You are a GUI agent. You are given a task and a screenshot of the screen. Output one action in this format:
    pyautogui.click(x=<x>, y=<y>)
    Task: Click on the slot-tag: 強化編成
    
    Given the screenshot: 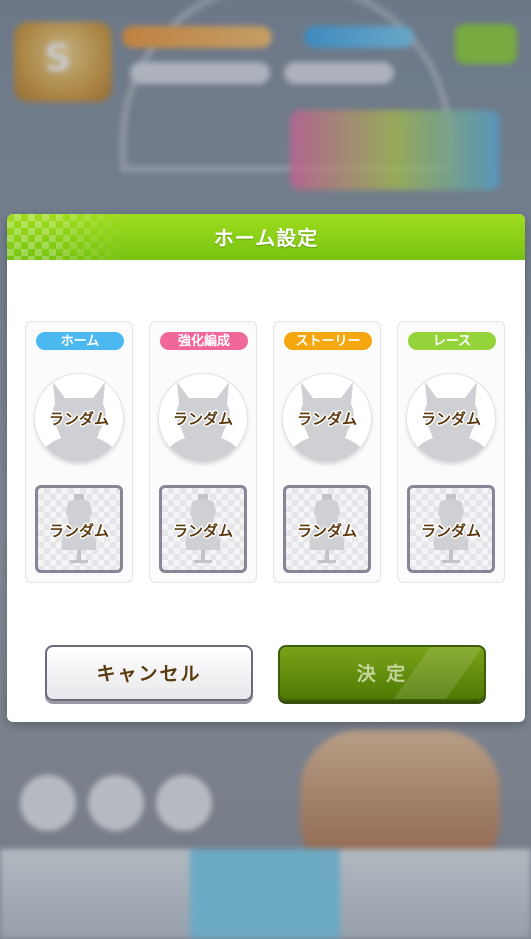 What is the action you would take?
    pyautogui.click(x=204, y=341)
    